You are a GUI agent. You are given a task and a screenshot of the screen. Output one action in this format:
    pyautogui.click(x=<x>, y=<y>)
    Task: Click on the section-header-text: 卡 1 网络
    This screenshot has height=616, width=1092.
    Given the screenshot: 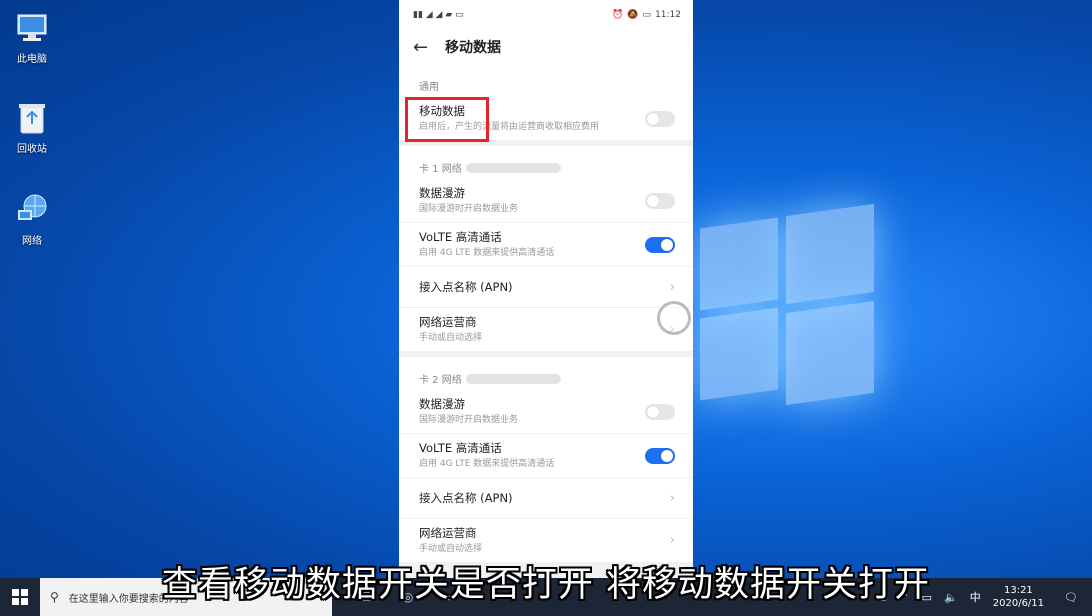 What is the action you would take?
    pyautogui.click(x=440, y=169)
    